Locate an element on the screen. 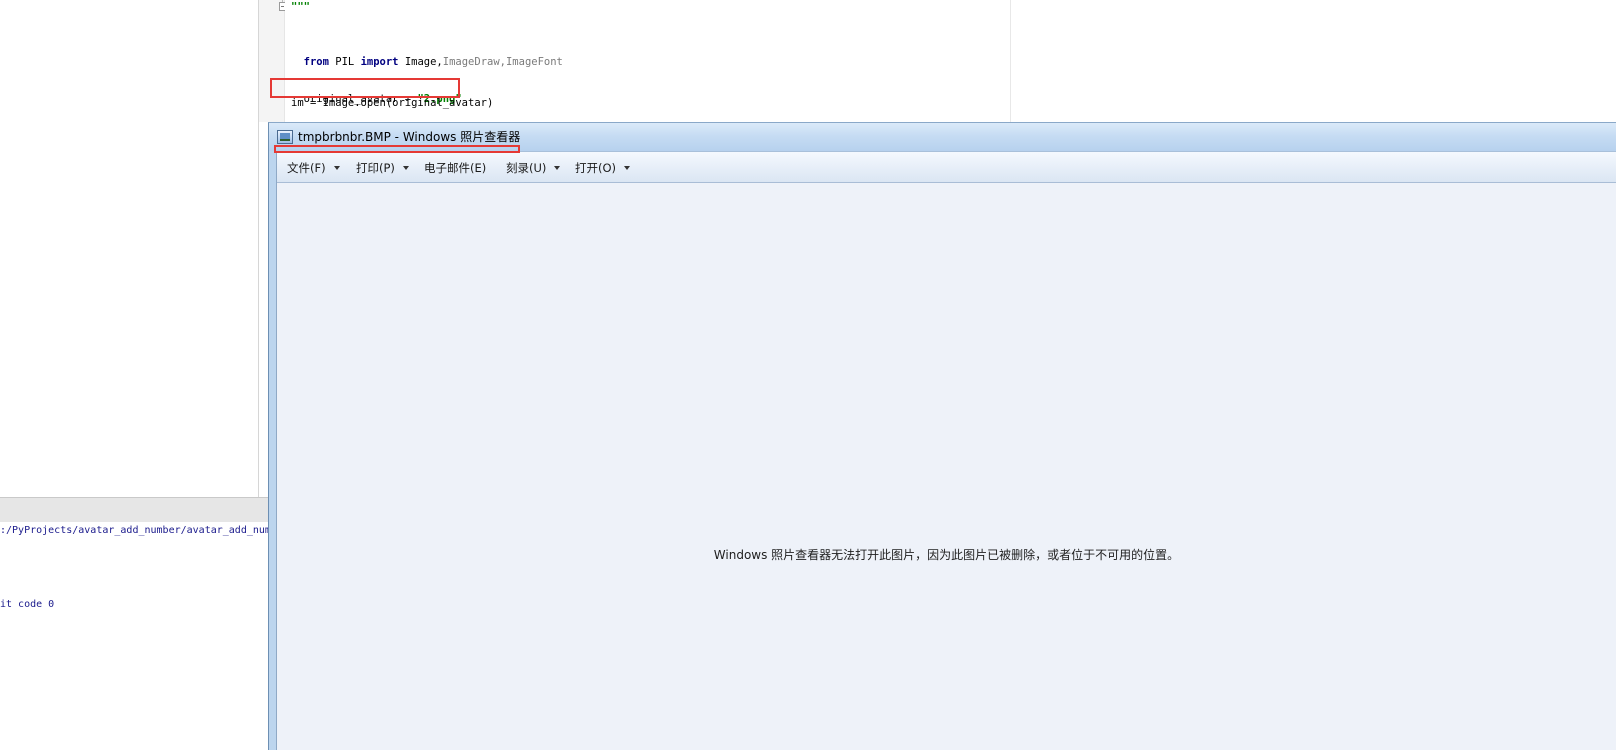  menu-email: 电子邮件(E) is located at coordinates (455, 168).